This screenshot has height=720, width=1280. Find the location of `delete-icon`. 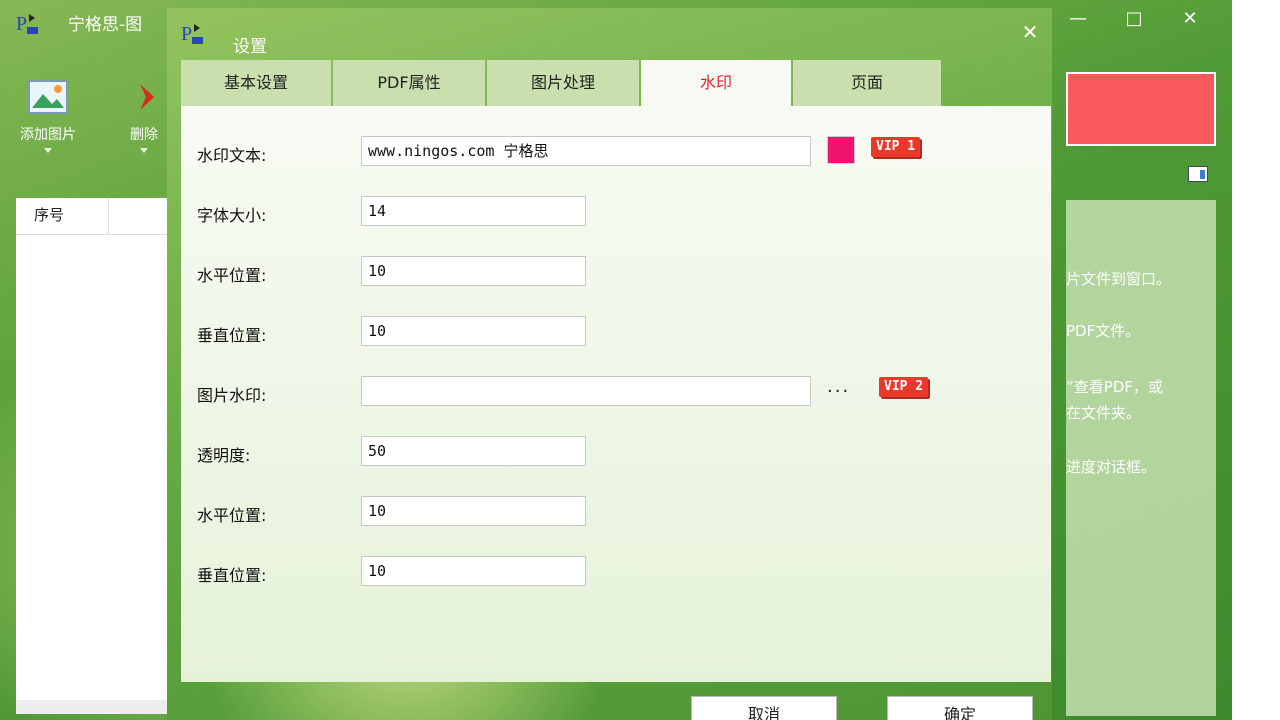

delete-icon is located at coordinates (147, 97).